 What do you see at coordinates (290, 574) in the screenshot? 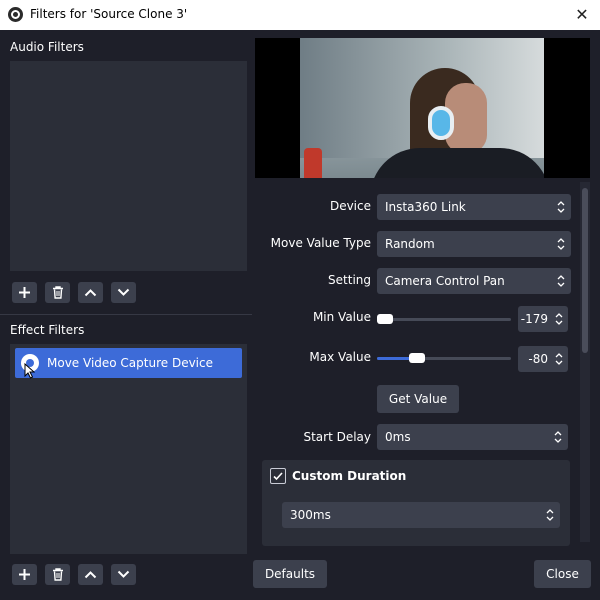
I see `defaults-button: Defaults` at bounding box center [290, 574].